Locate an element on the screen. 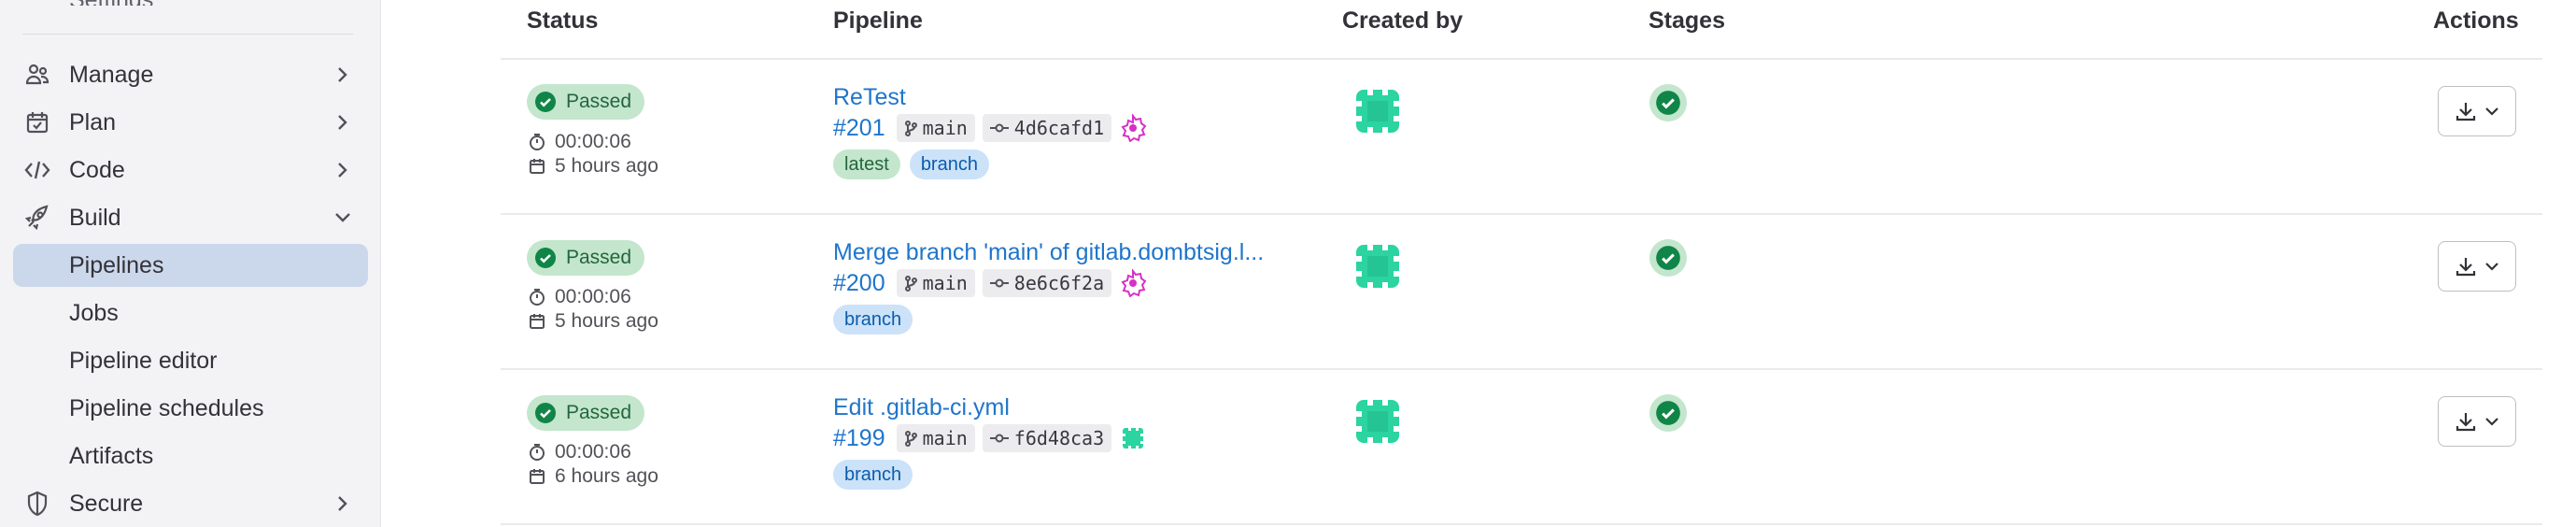 Image resolution: width=2576 pixels, height=527 pixels. pipeline-title-link: ReTest is located at coordinates (869, 98).